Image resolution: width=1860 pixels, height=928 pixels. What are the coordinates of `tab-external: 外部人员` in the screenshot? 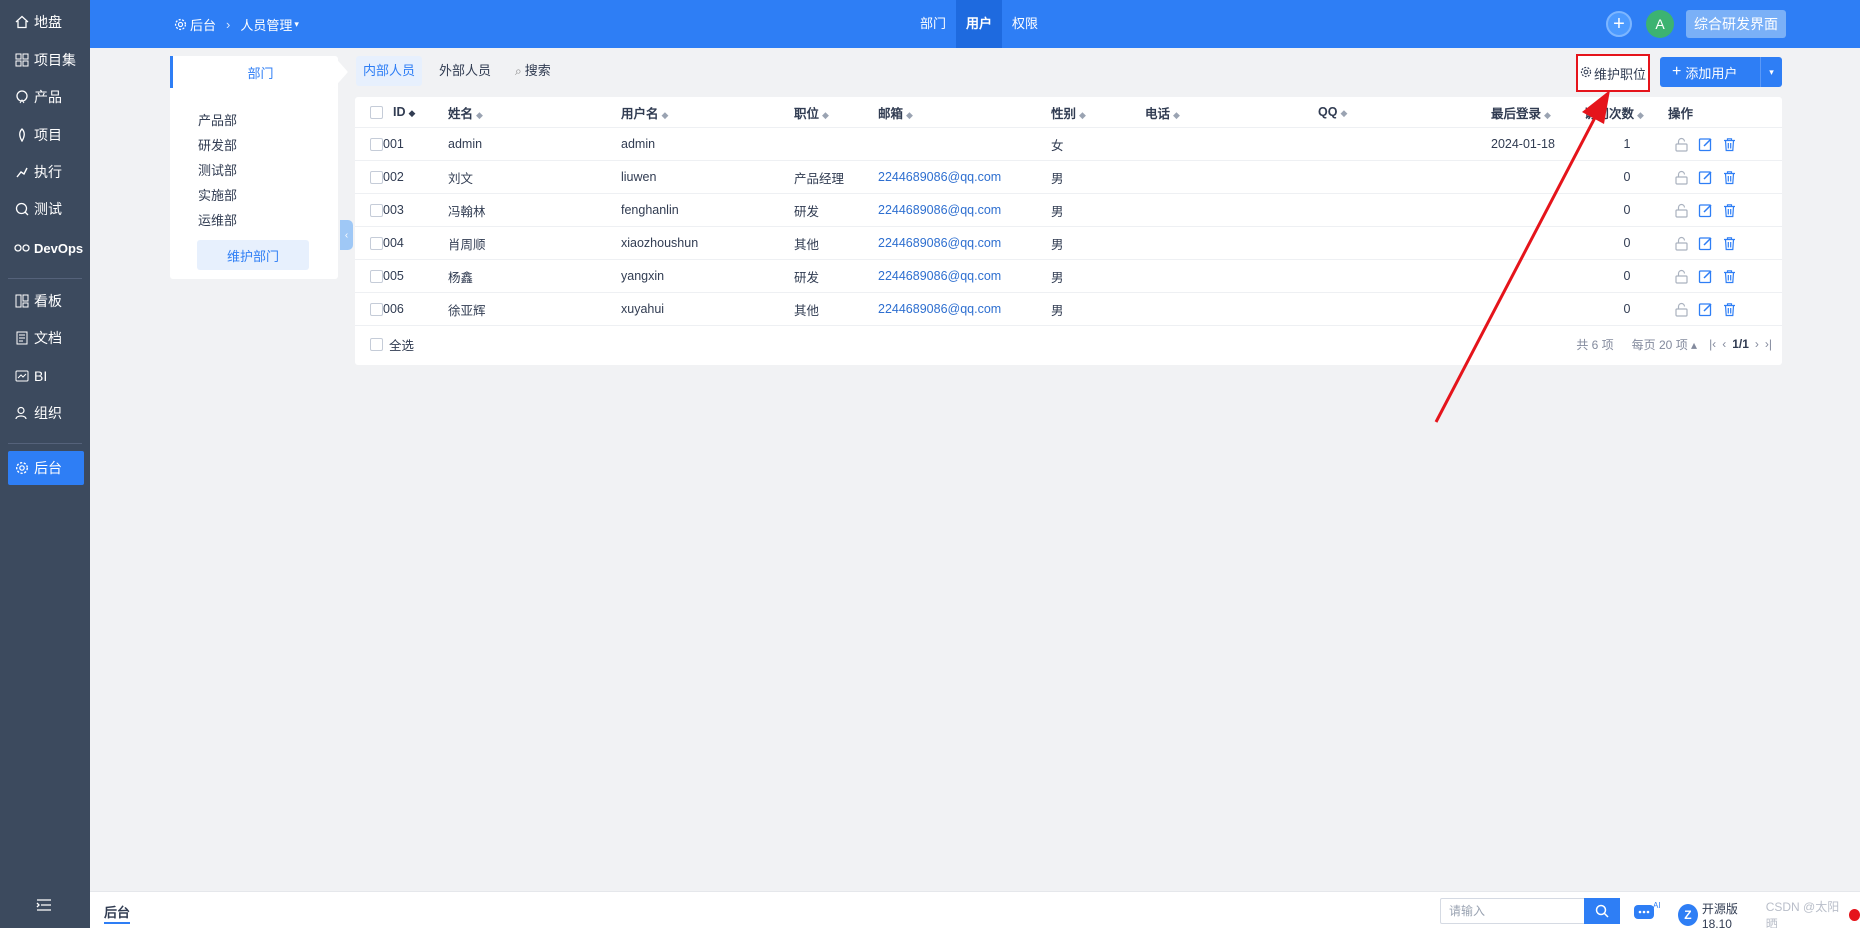 It's located at (465, 71).